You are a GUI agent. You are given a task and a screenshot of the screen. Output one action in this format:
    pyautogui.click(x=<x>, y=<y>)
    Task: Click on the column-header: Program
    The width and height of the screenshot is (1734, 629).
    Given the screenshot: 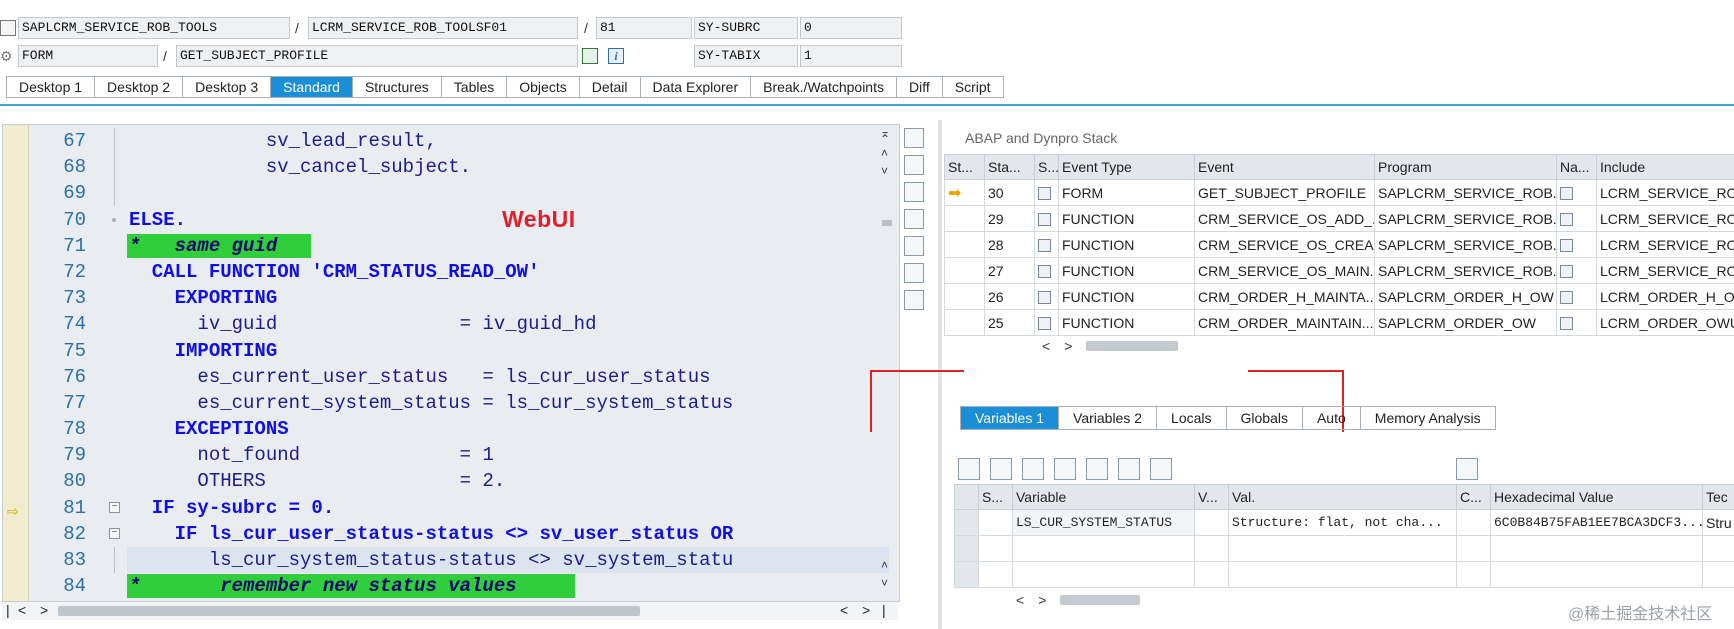 What is the action you would take?
    pyautogui.click(x=1465, y=167)
    